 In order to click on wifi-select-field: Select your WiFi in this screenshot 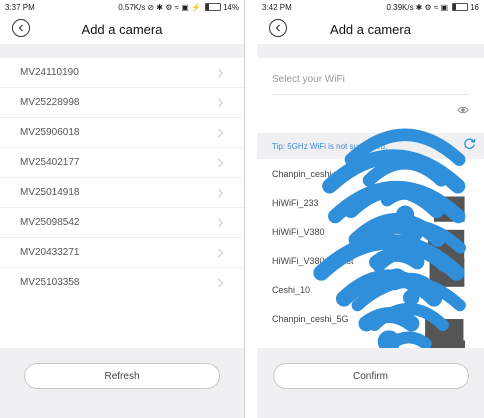, I will do `click(370, 79)`.